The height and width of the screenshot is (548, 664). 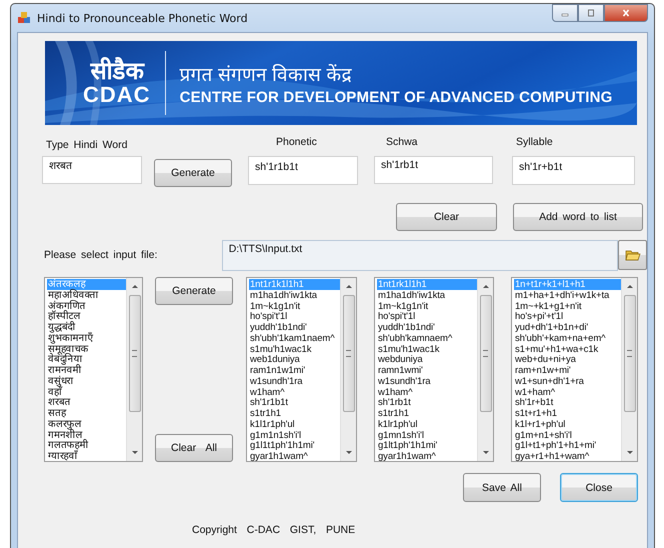 What do you see at coordinates (427, 445) in the screenshot?
I see `list-item: g1lt1ph'1h1mi'` at bounding box center [427, 445].